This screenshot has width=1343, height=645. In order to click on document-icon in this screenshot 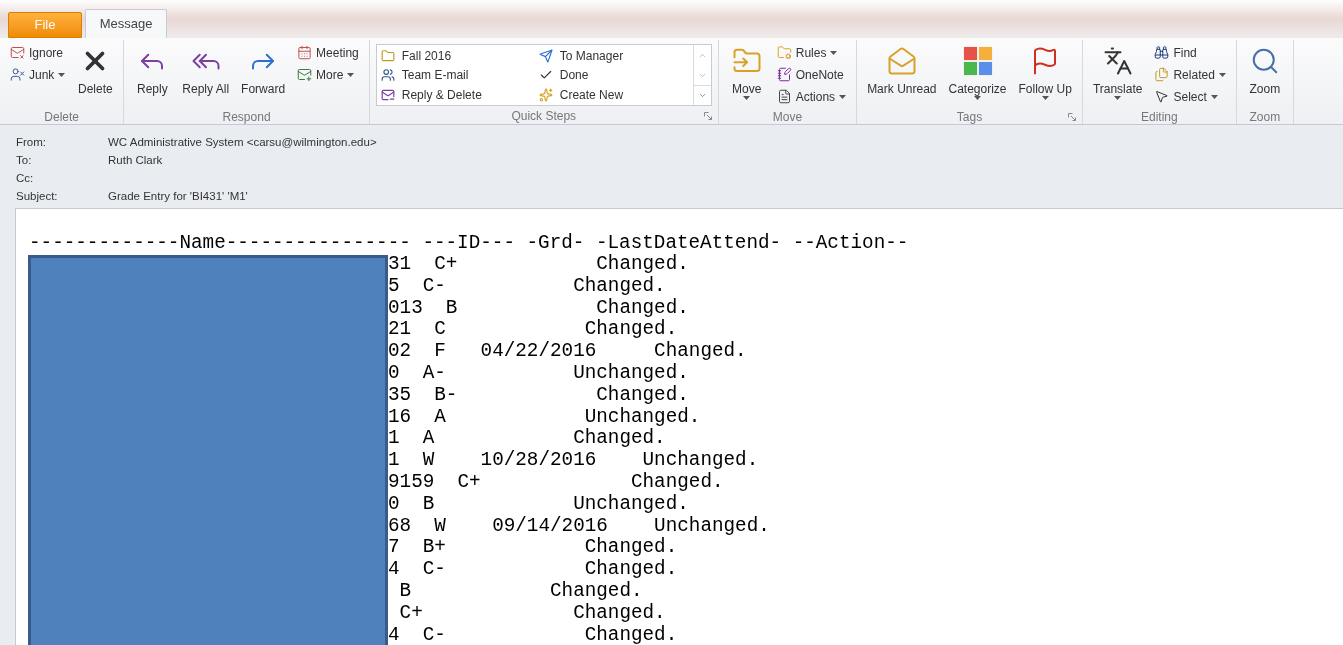, I will do `click(784, 96)`.